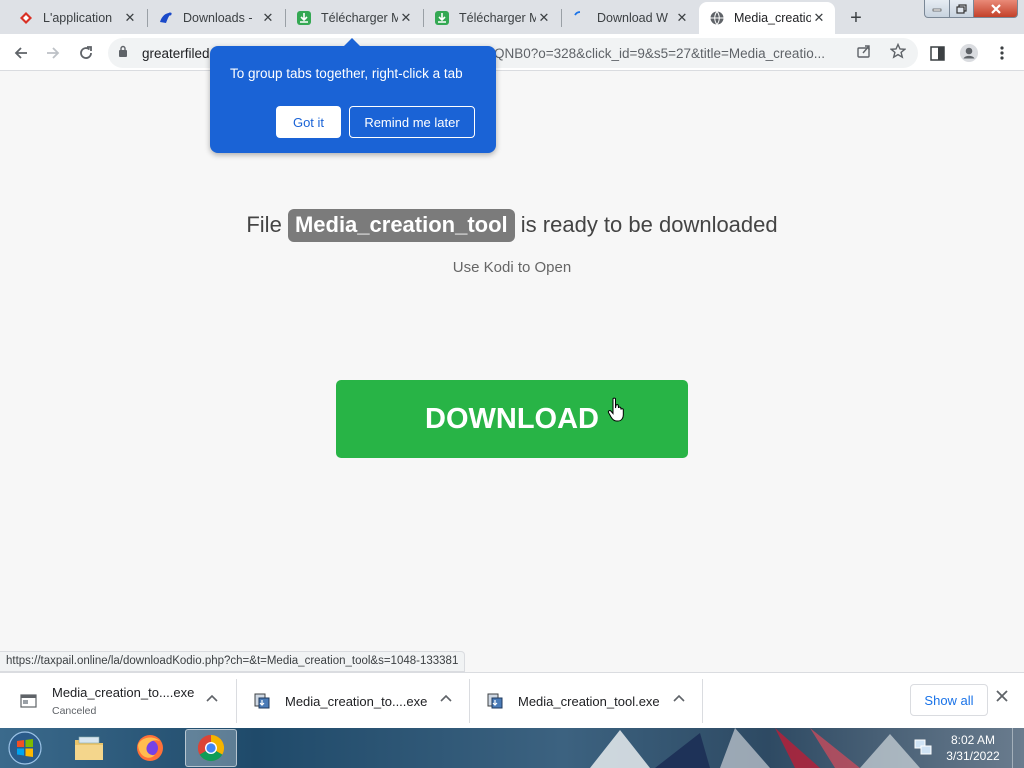 The width and height of the screenshot is (1024, 768). I want to click on url-domain: greaterfiled, so click(176, 53).